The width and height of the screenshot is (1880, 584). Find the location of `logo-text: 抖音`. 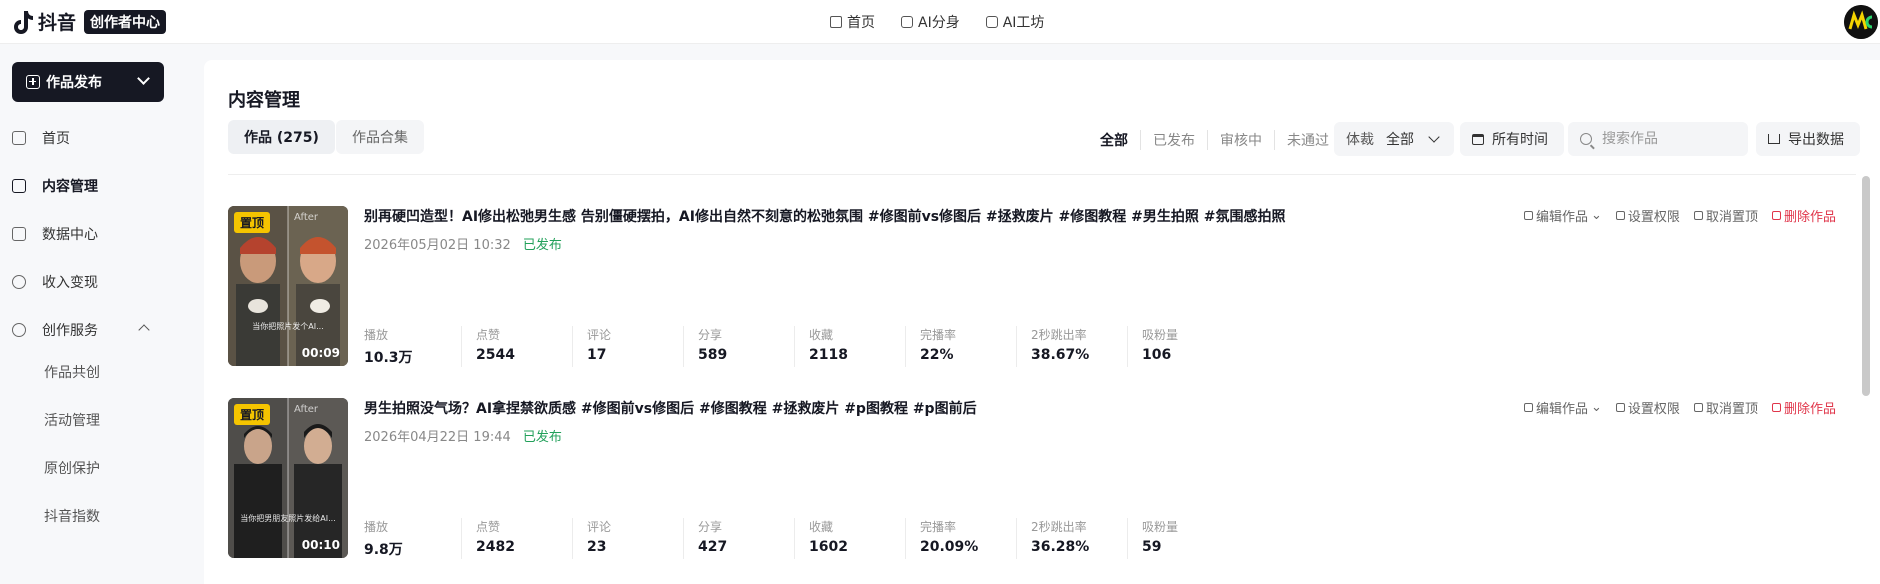

logo-text: 抖音 is located at coordinates (57, 23).